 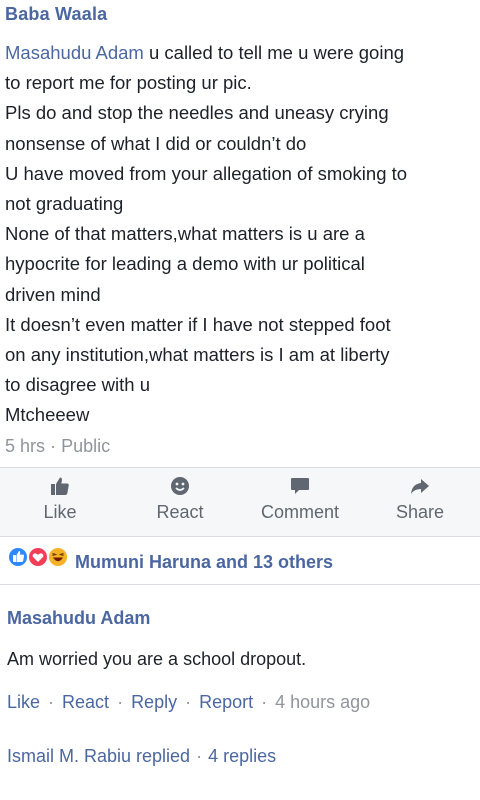 I want to click on like-icon, so click(x=18, y=557).